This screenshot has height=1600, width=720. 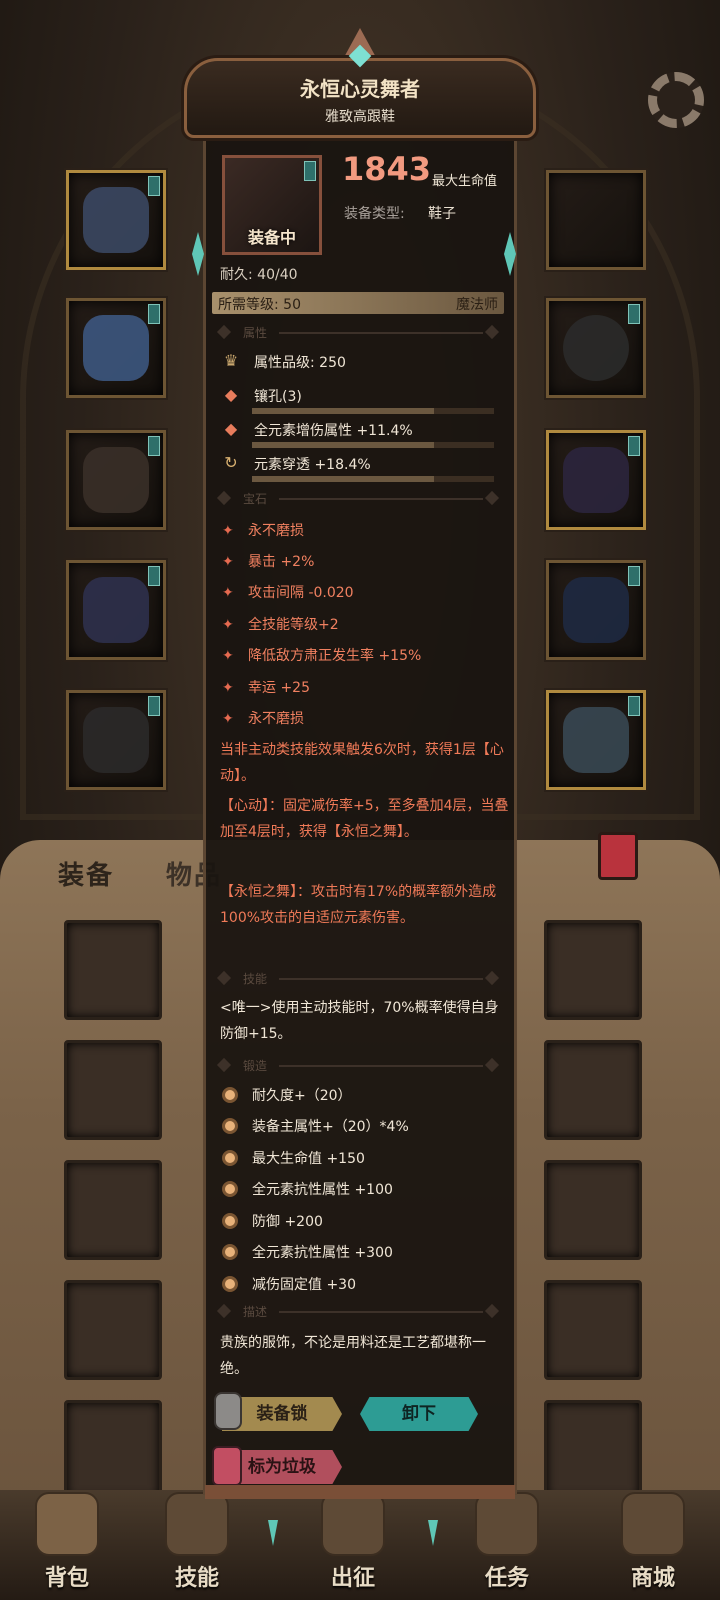 What do you see at coordinates (358, 905) in the screenshot?
I see `effect-text: 【永恒之舞】：攻击时有17%的概率额外造成100%攻击的自适应元素伤害。` at bounding box center [358, 905].